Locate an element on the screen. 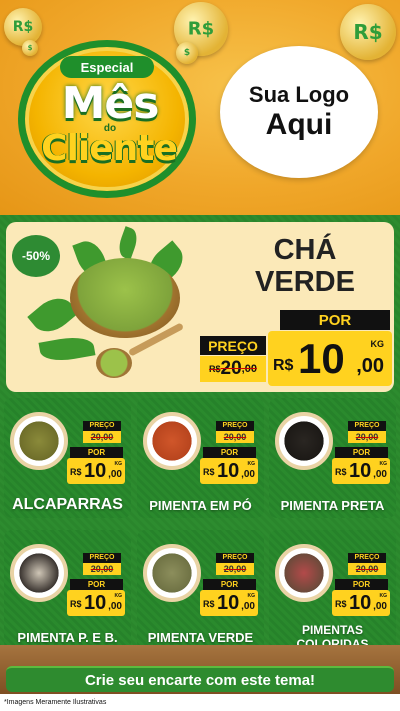 The height and width of the screenshot is (711, 400). pimenta-preta-image is located at coordinates (304, 441).